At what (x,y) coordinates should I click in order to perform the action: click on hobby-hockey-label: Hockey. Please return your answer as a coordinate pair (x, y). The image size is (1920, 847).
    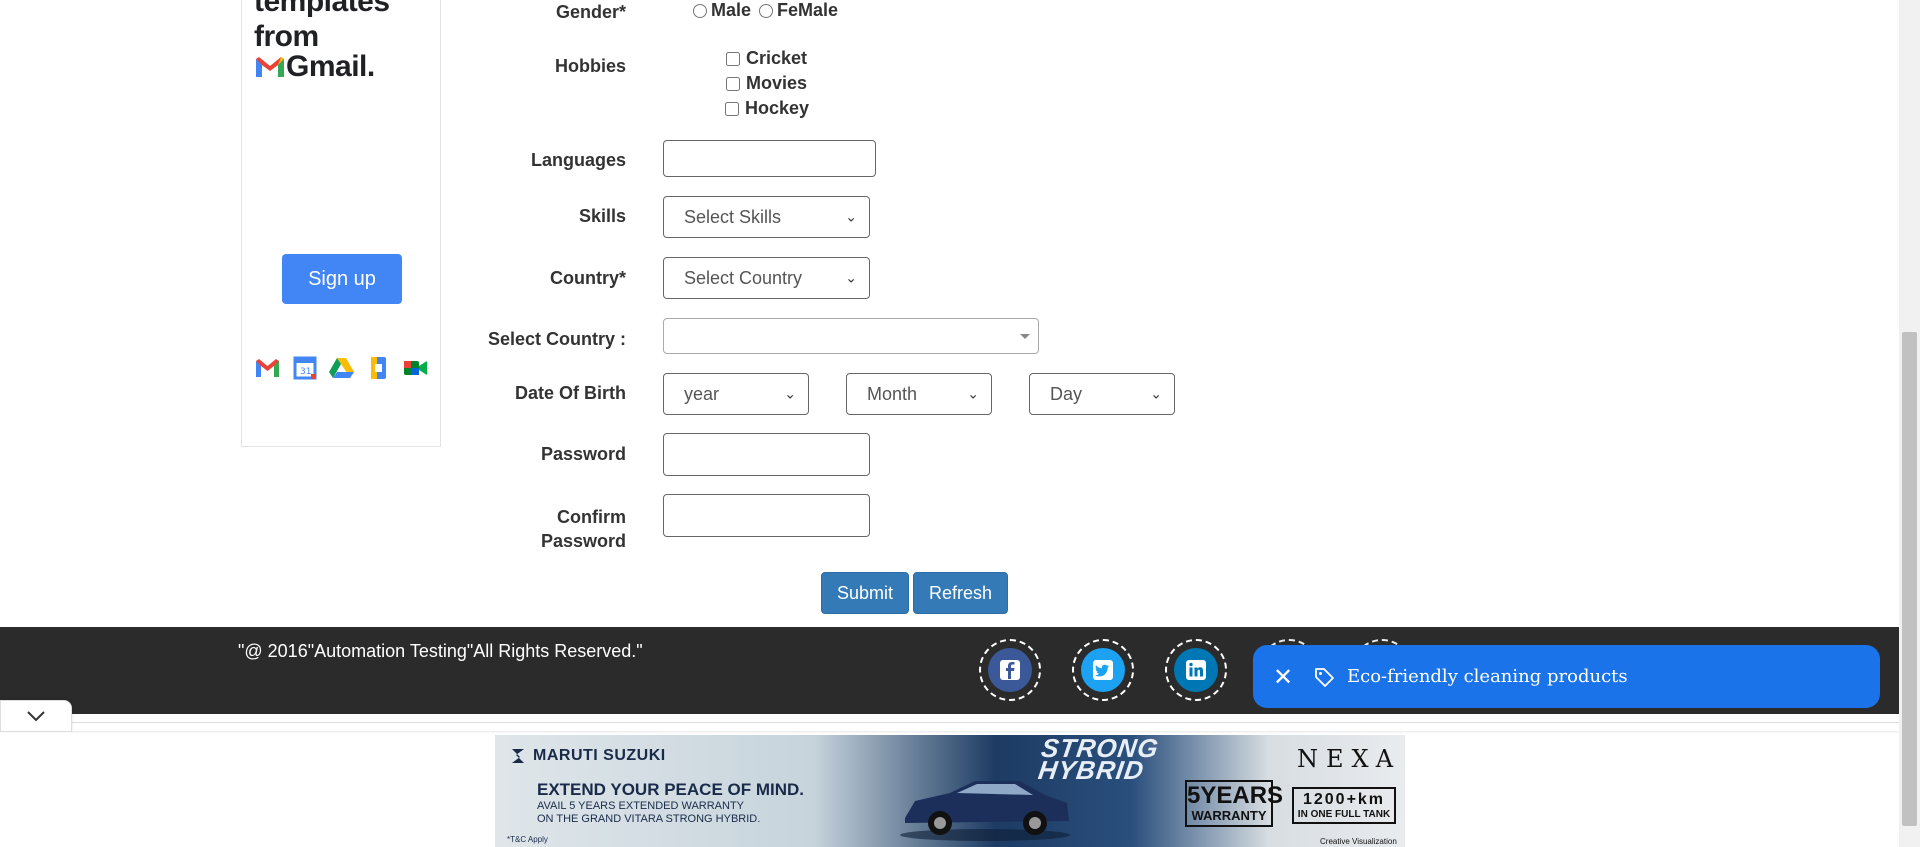
    Looking at the image, I should click on (777, 108).